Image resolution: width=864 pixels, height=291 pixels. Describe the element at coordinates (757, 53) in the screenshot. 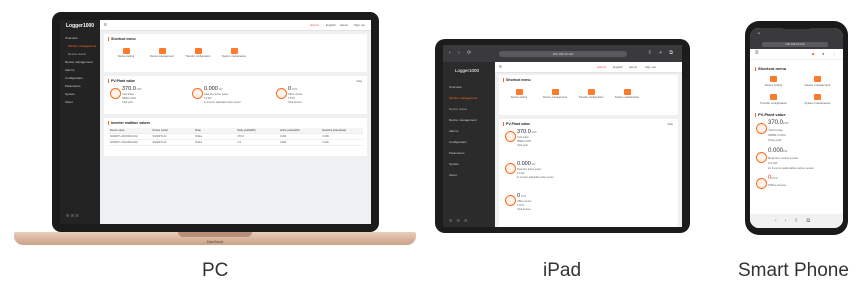

I see `phone-menu-toggle-icon: ≡` at that location.